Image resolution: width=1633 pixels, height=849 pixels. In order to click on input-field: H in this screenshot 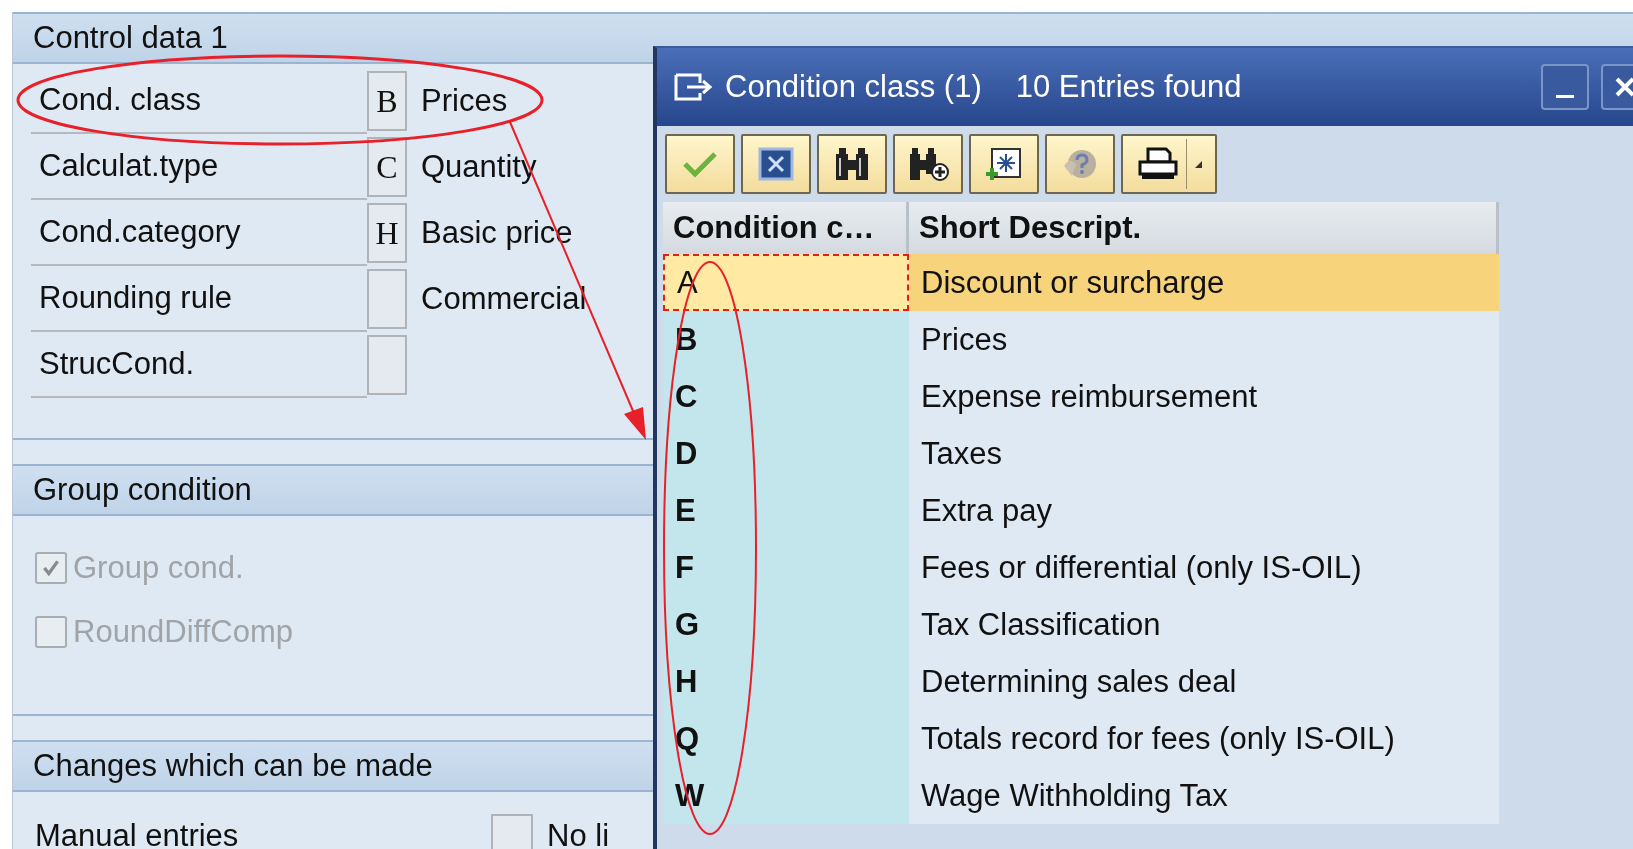, I will do `click(387, 233)`.